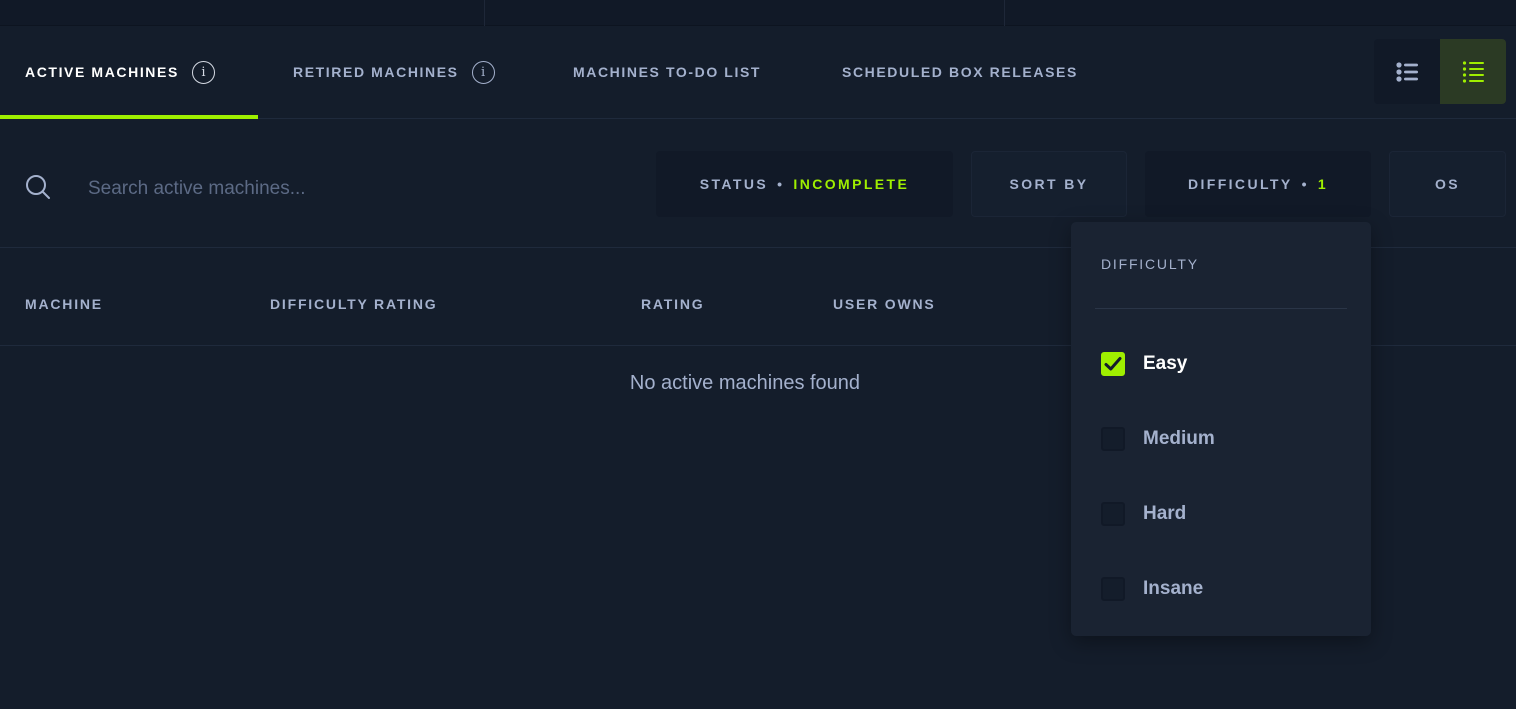 This screenshot has width=1516, height=709. I want to click on os-filter-button: OS, so click(1447, 184).